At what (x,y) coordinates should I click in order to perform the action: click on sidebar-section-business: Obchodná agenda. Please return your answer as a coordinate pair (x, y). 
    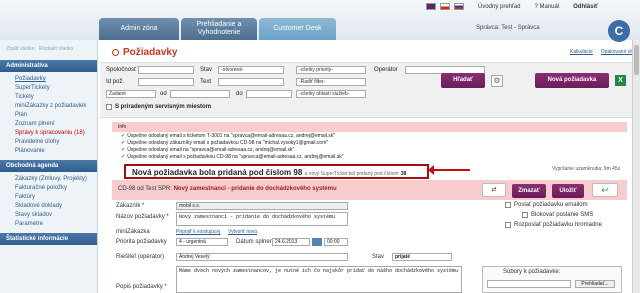
    Looking at the image, I should click on (48, 166).